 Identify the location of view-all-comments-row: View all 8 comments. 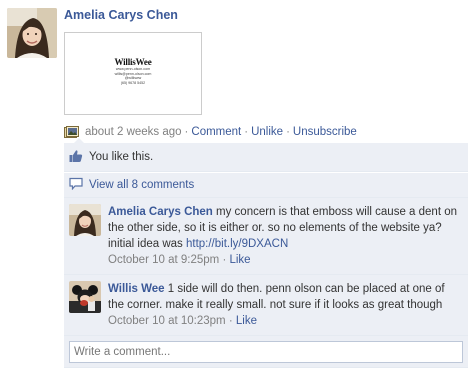
(266, 185).